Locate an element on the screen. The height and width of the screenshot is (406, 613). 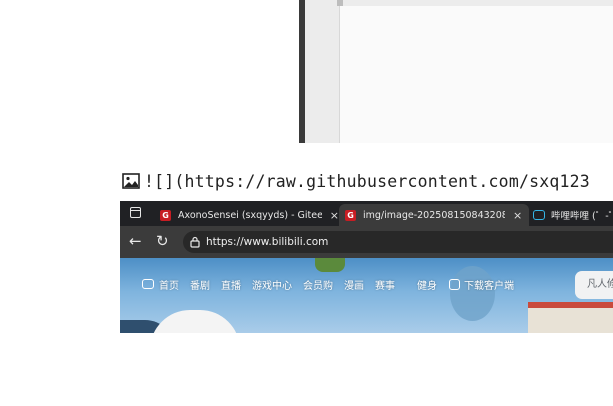
download-icon is located at coordinates (454, 284).